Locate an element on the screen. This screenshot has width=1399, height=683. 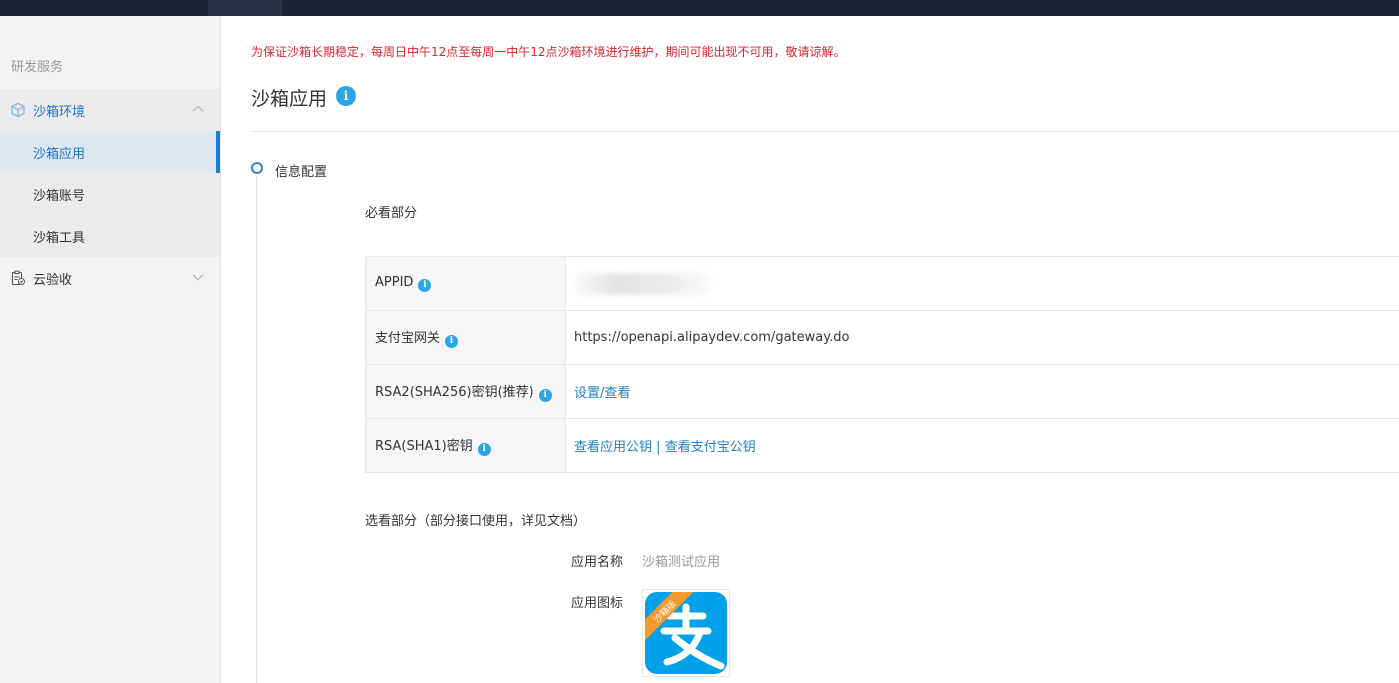
table-value-cell: https://openapi.alipaydev.com/gateway.do is located at coordinates (982, 337).